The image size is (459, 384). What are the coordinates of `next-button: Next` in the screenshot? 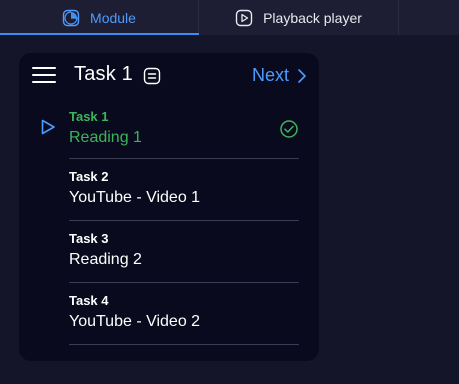 It's located at (279, 75).